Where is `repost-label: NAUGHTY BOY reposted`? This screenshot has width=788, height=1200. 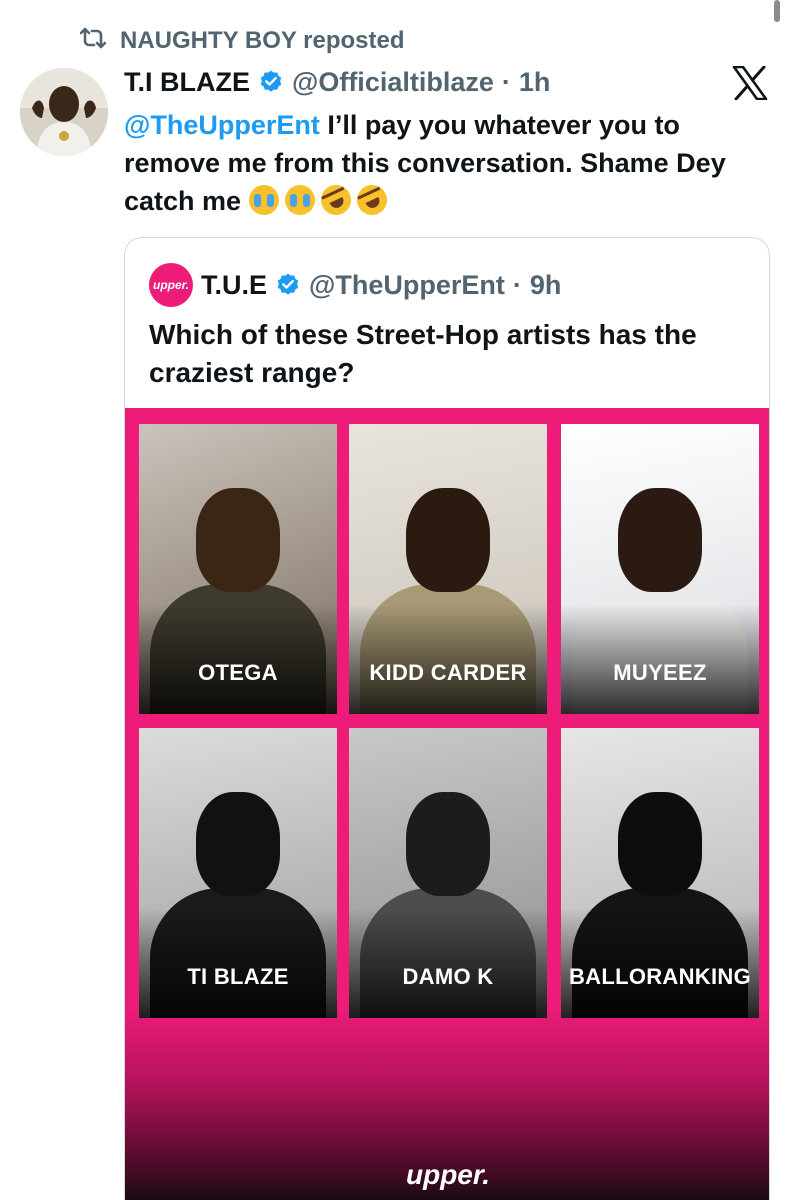 repost-label: NAUGHTY BOY reposted is located at coordinates (262, 40).